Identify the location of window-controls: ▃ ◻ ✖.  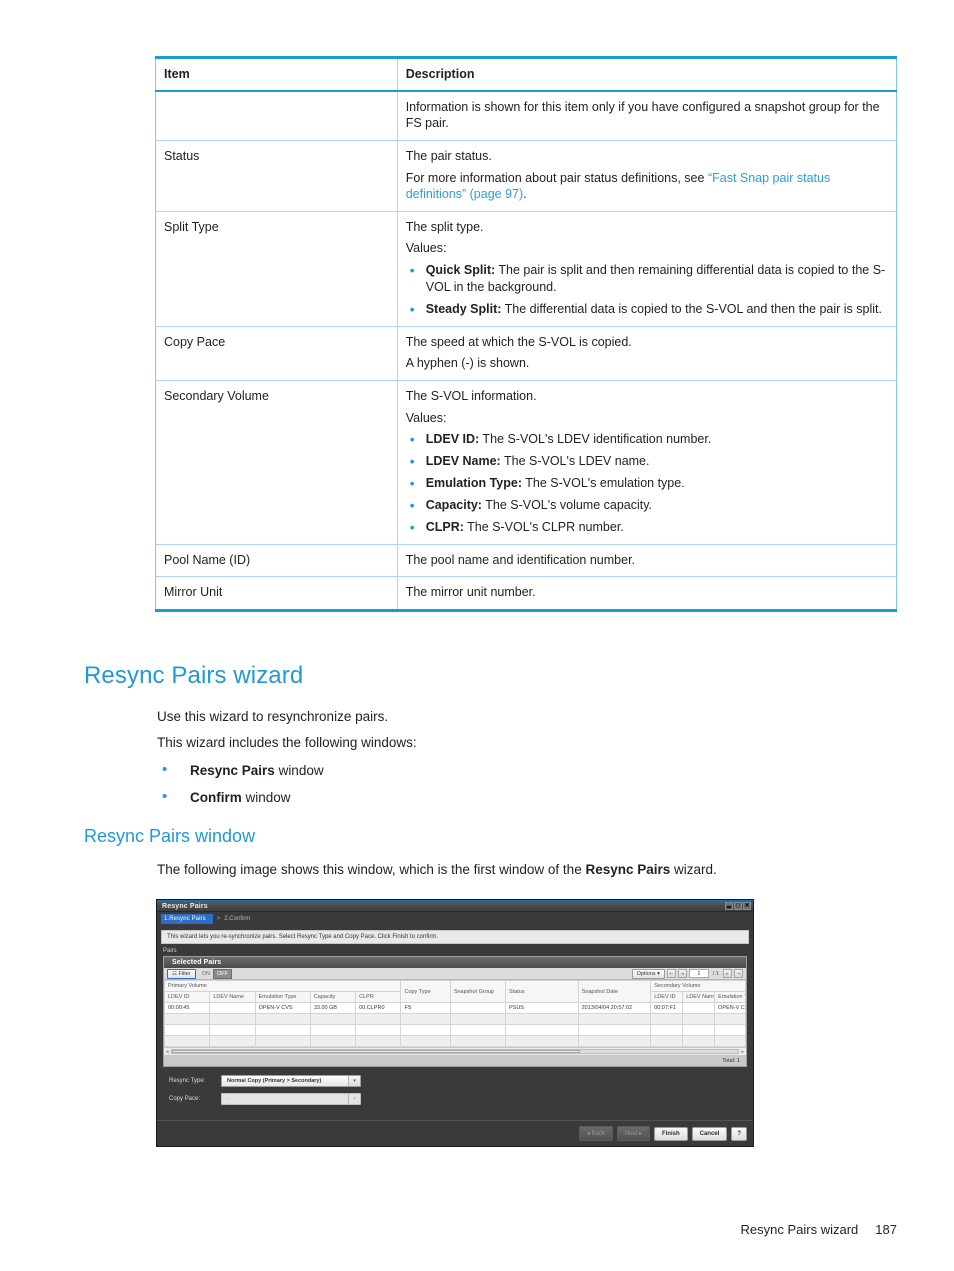
(738, 906).